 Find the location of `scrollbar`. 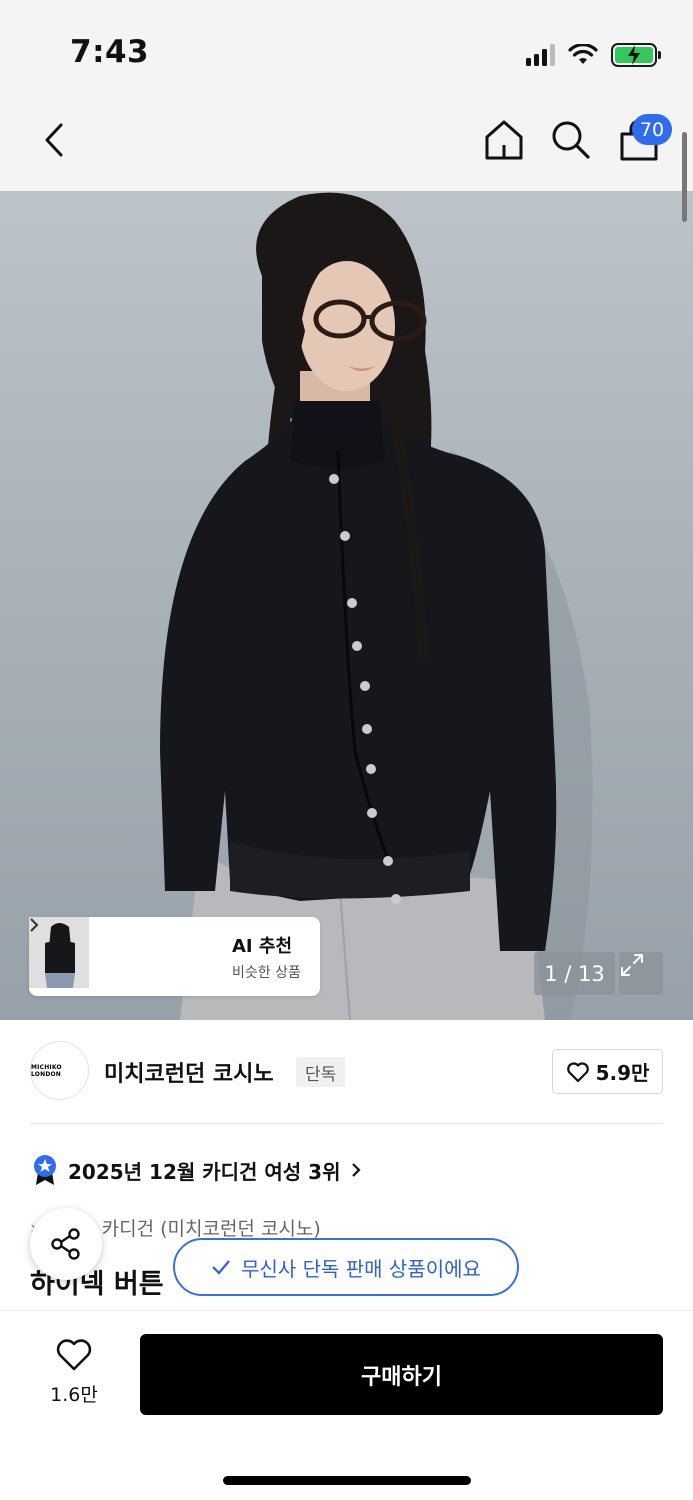

scrollbar is located at coordinates (684, 177).